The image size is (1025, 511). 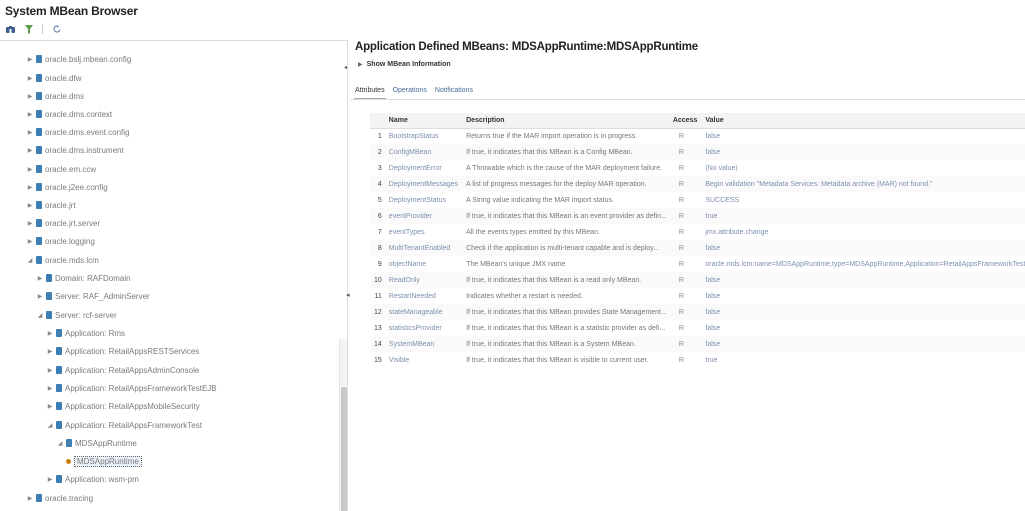 I want to click on tree-scrollbar, so click(x=343, y=425).